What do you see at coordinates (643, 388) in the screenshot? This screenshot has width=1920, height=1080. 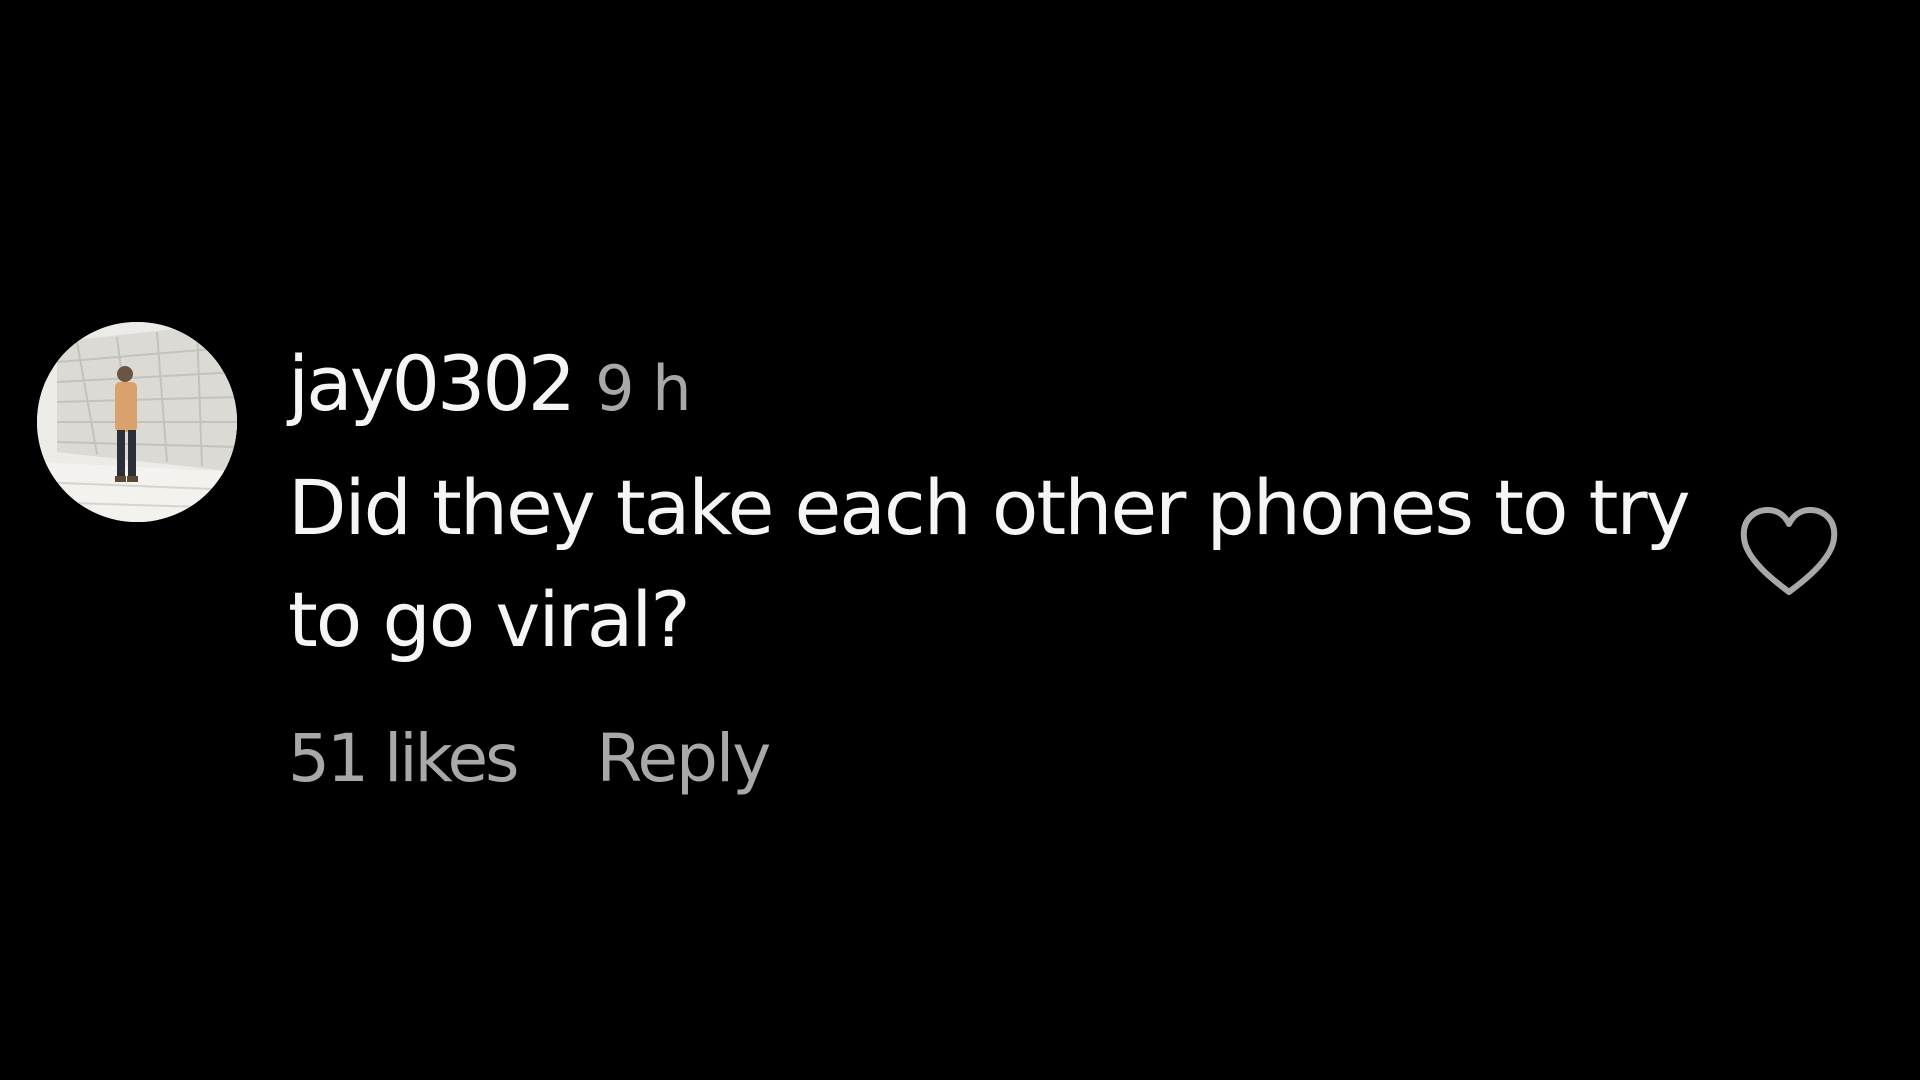 I see `comment-timestamp: 9 h` at bounding box center [643, 388].